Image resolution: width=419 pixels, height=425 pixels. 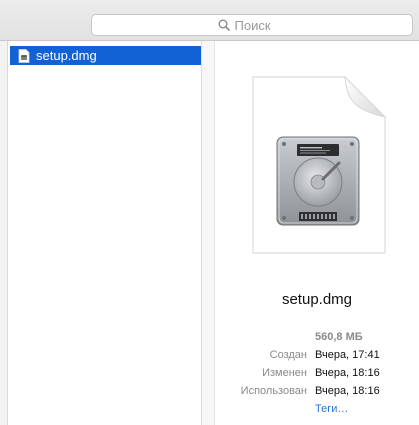 I want to click on preview-file-name: setup.dmg, so click(x=317, y=299).